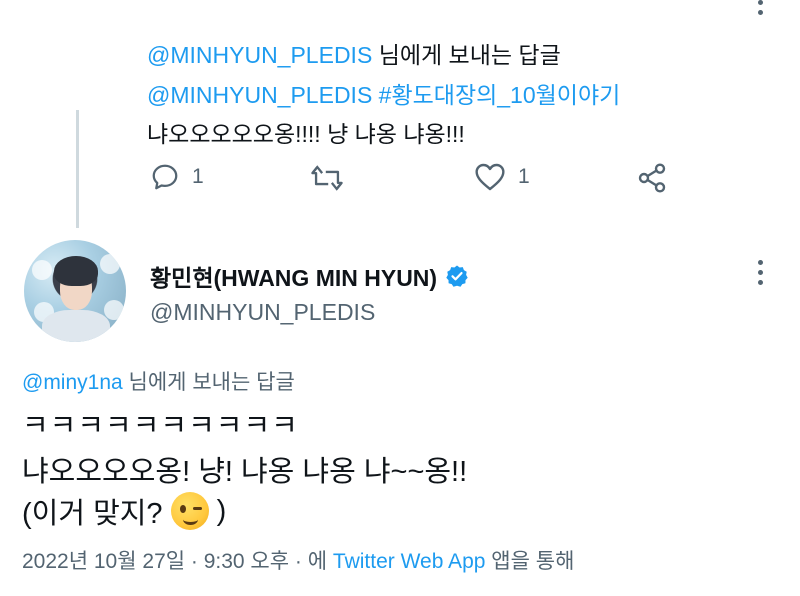 Image resolution: width=800 pixels, height=596 pixels. Describe the element at coordinates (165, 177) in the screenshot. I see `reply-icon` at that location.